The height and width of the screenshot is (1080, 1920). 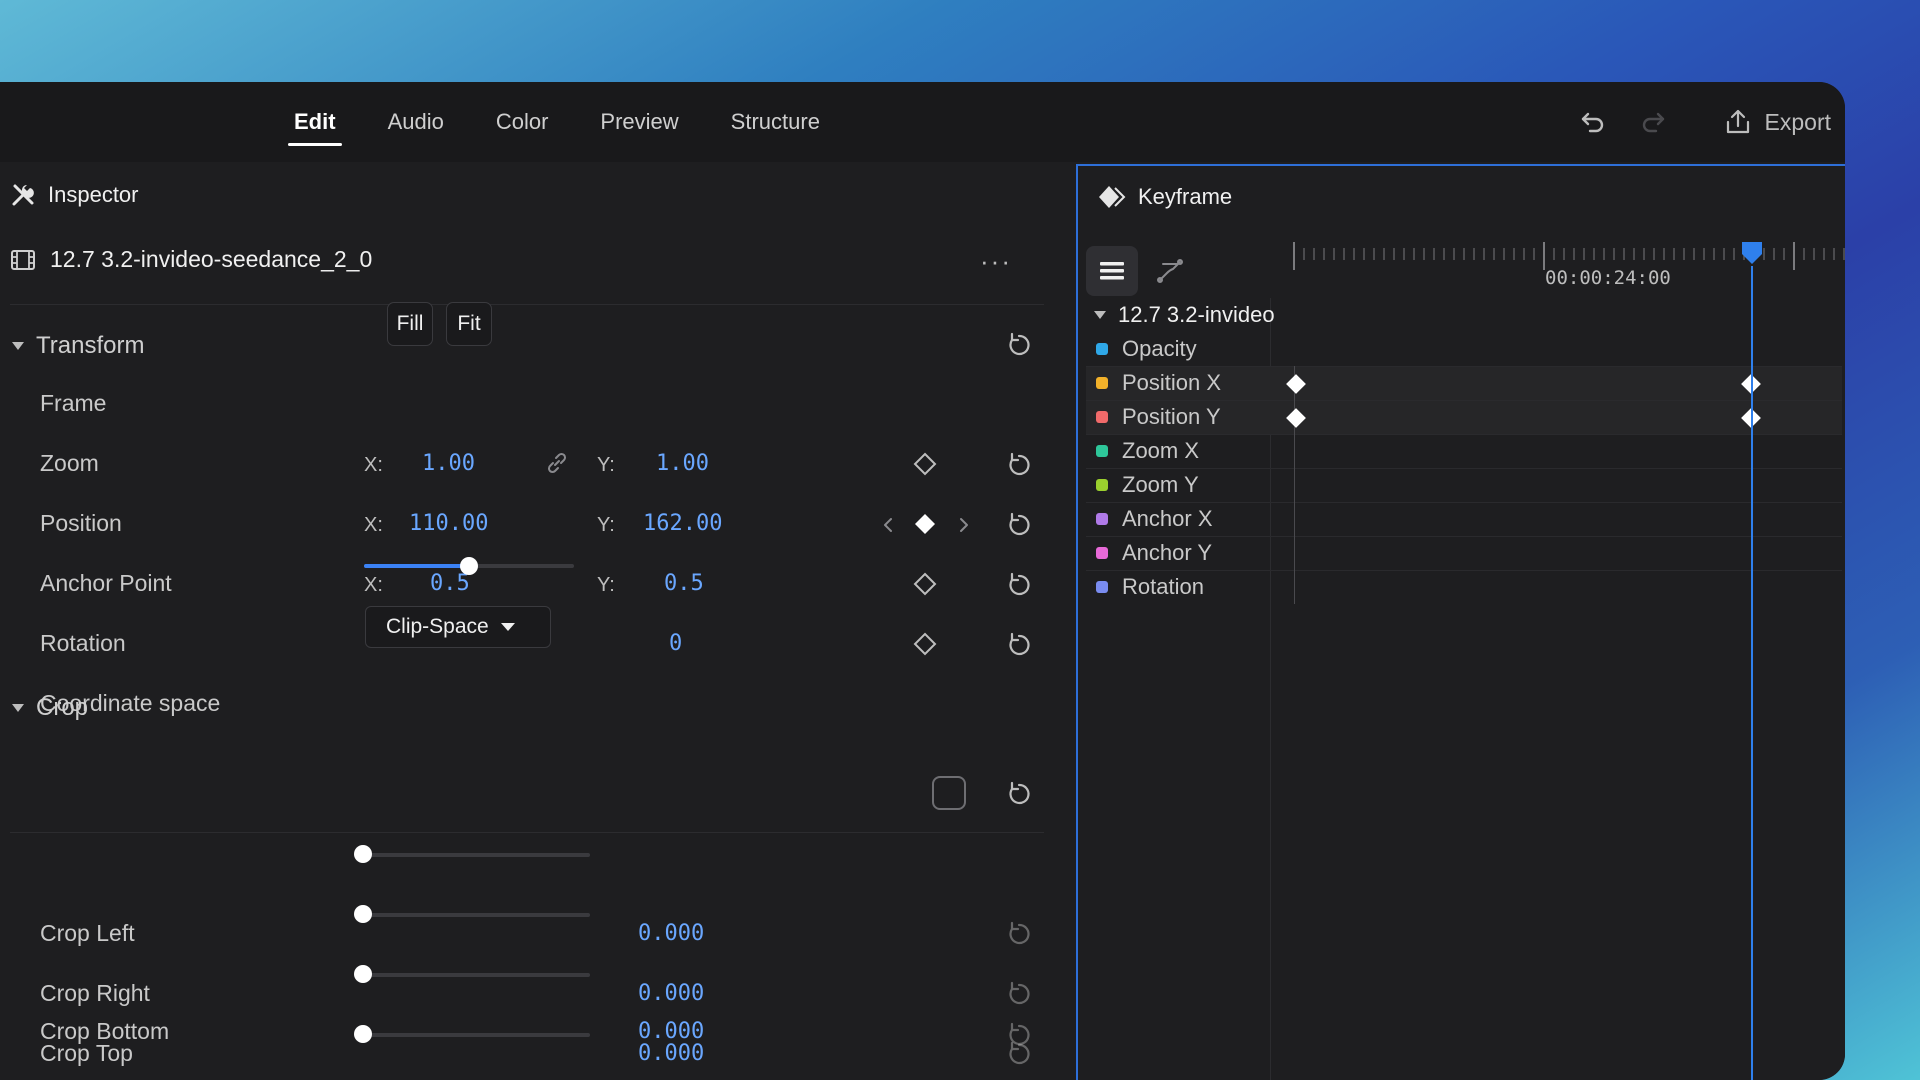 What do you see at coordinates (1608, 278) in the screenshot?
I see `timecode-label: 00:00:24:00` at bounding box center [1608, 278].